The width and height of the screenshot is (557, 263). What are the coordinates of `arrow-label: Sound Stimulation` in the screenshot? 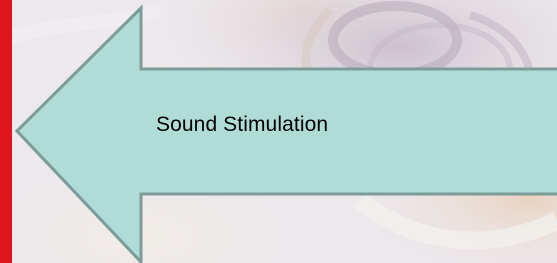 It's located at (242, 124).